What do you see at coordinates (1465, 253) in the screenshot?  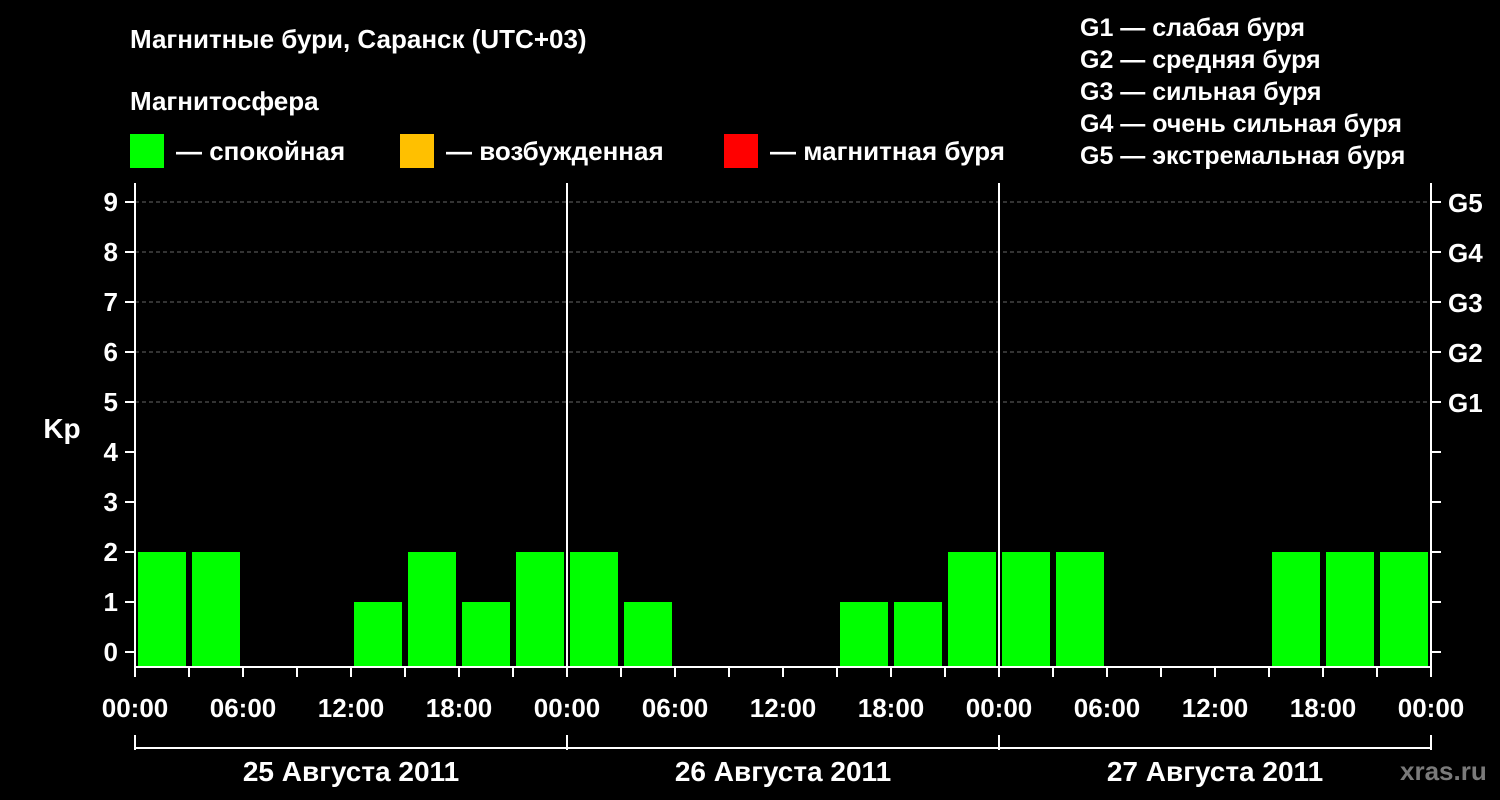 I see `g-level-label: G4` at bounding box center [1465, 253].